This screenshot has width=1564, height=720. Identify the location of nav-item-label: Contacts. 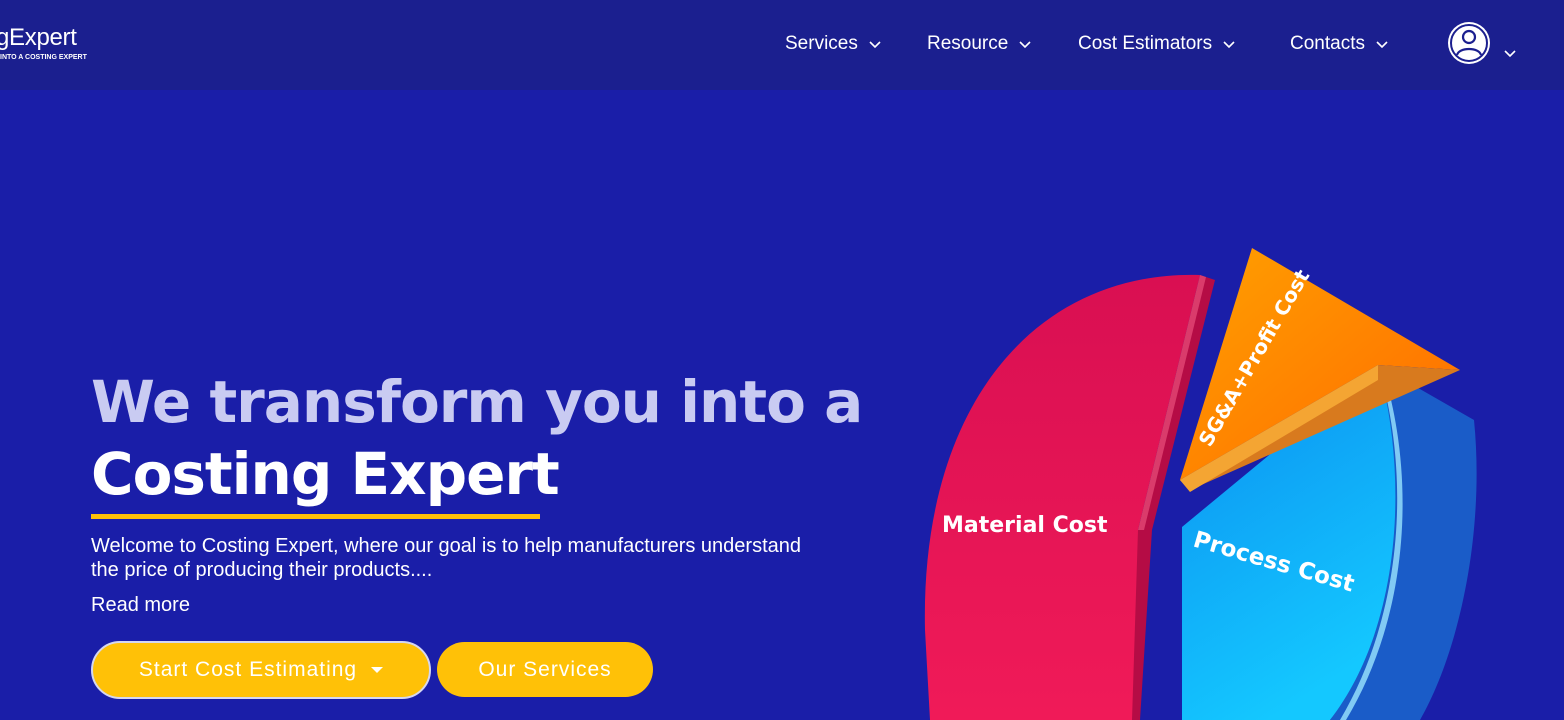
(1327, 43).